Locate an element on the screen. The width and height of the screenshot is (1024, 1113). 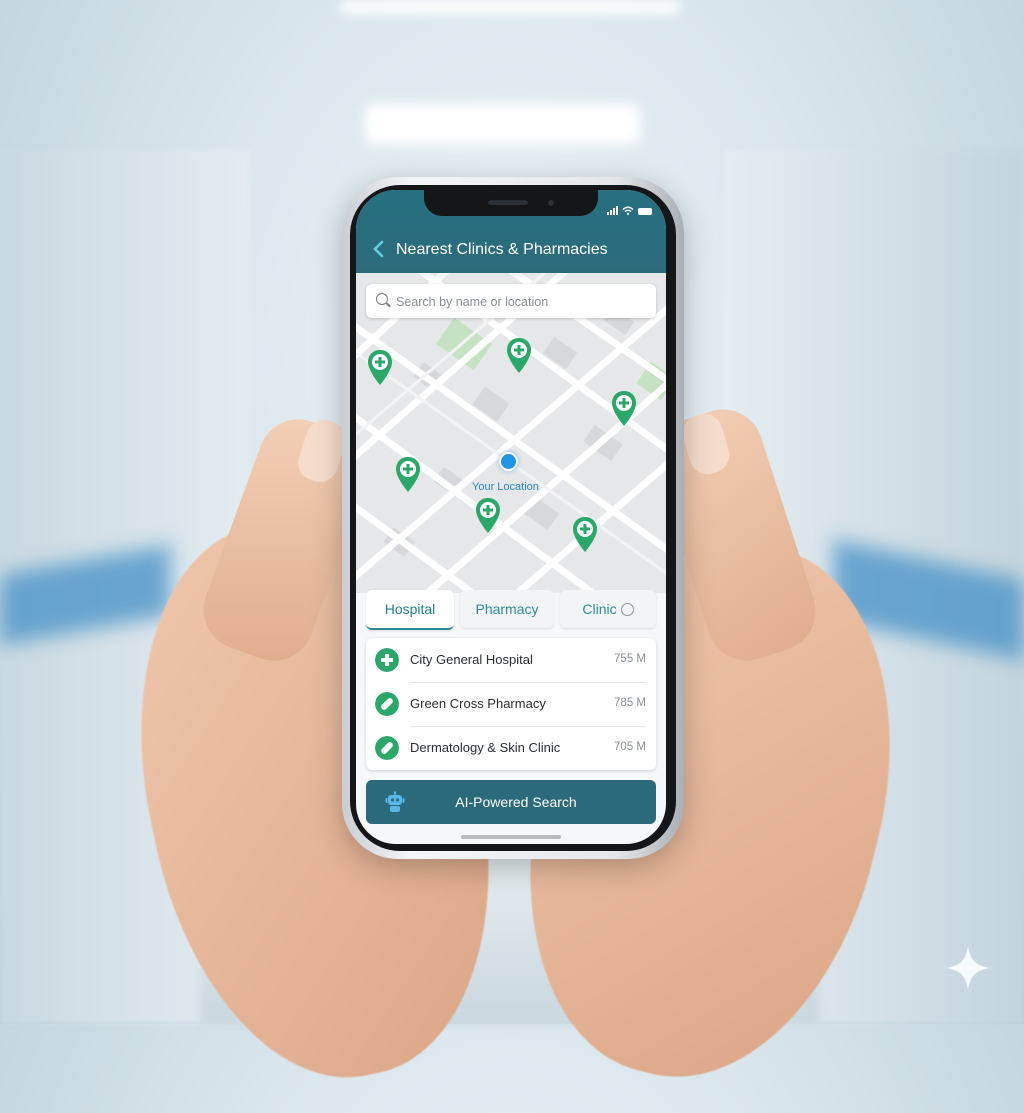
result-name: Dermatology & Skin Clinic is located at coordinates (485, 747).